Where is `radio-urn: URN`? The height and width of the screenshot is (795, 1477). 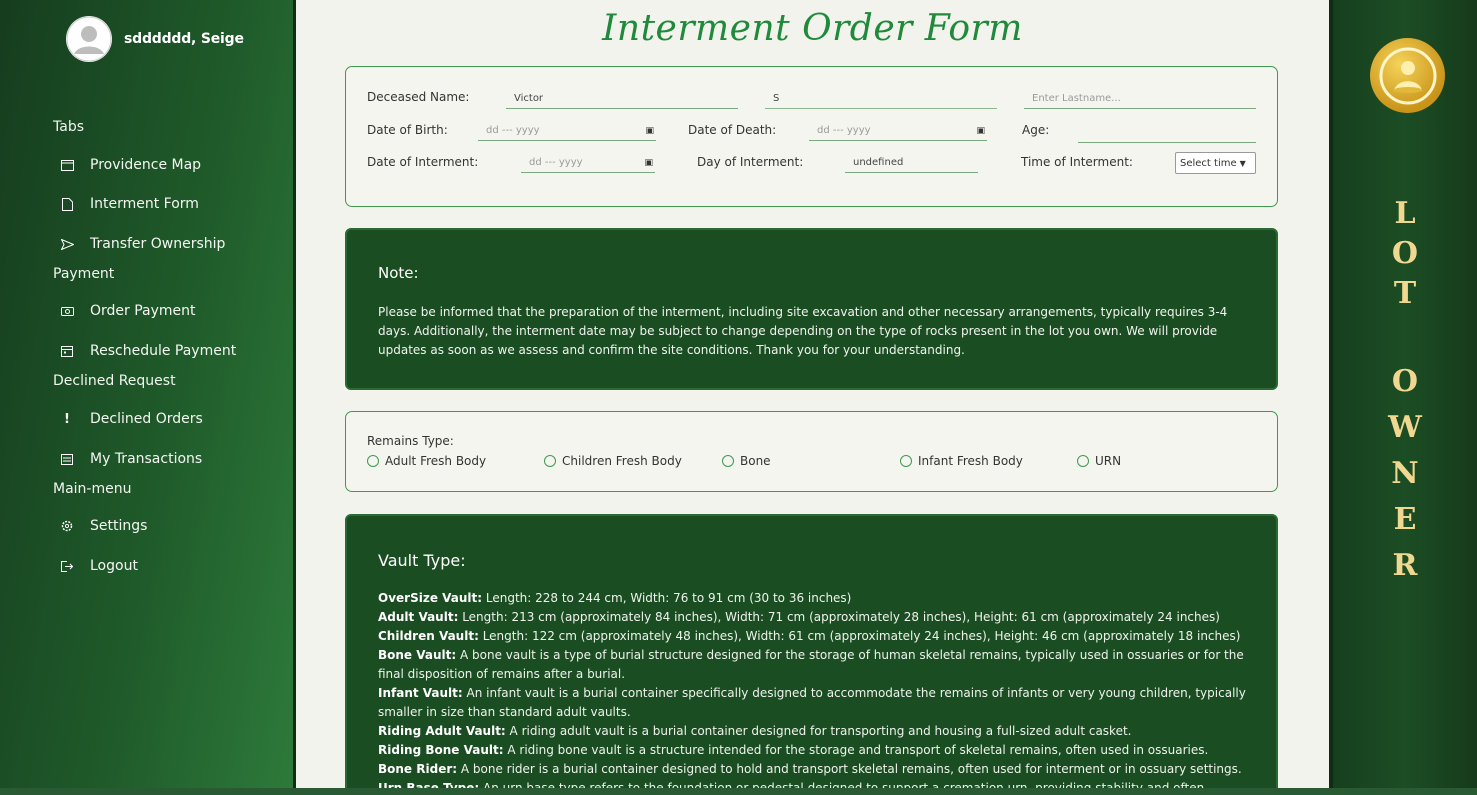 radio-urn: URN is located at coordinates (1099, 461).